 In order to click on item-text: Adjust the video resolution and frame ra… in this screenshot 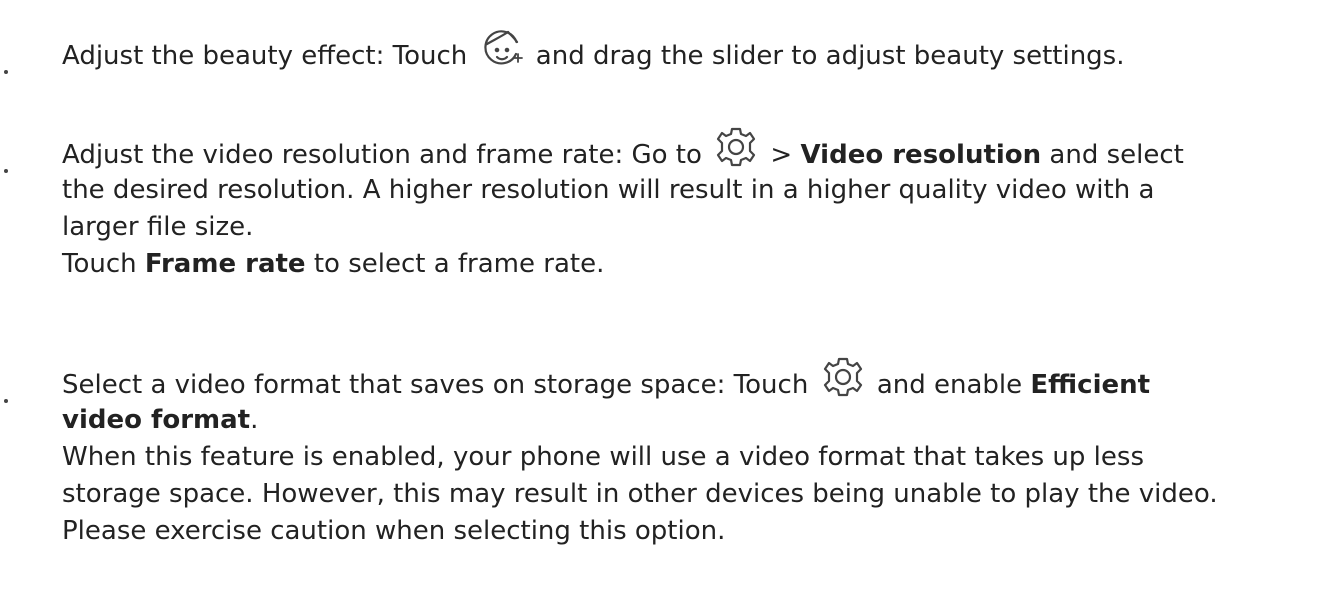, I will do `click(386, 155)`.